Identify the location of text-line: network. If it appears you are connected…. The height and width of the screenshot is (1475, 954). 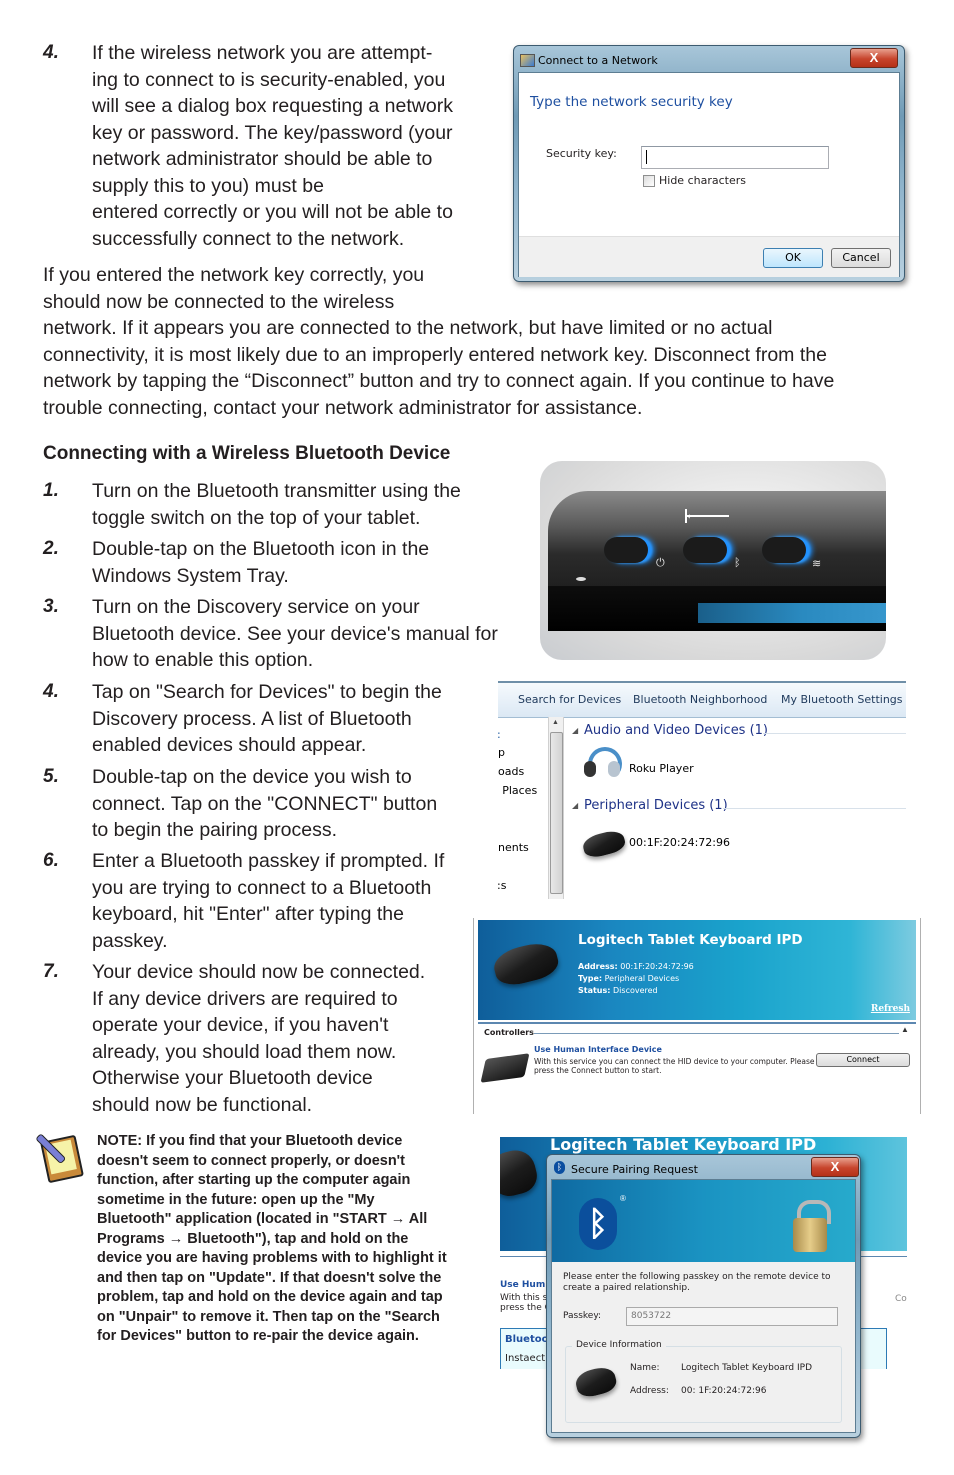
(408, 328).